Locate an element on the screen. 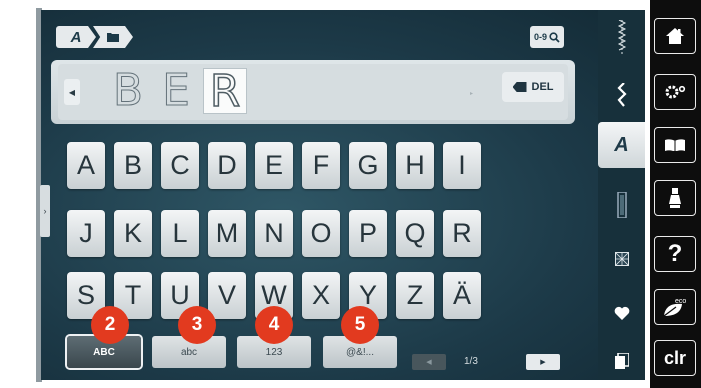 This screenshot has height=388, width=701. callout-badge: 3 is located at coordinates (197, 325).